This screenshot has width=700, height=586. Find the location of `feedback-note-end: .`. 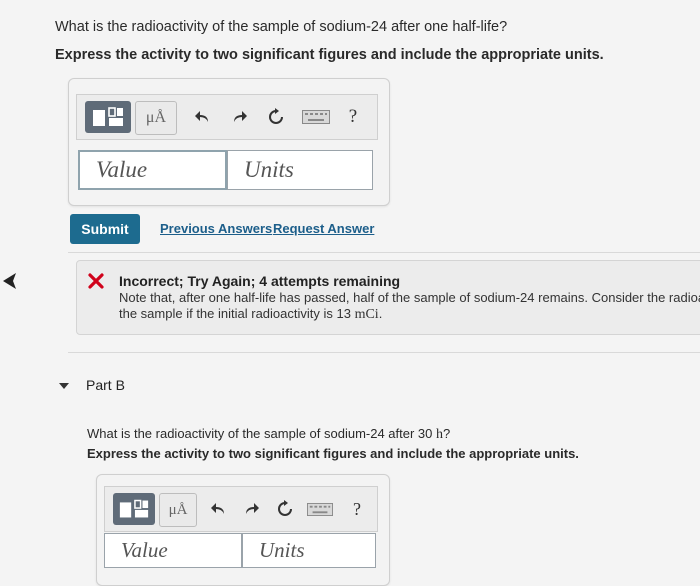

feedback-note-end: . is located at coordinates (380, 313).